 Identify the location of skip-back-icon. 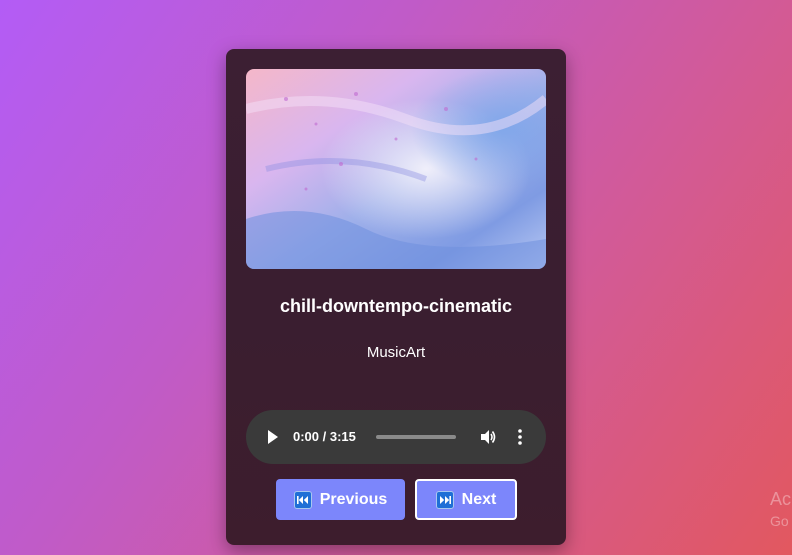
(302, 499).